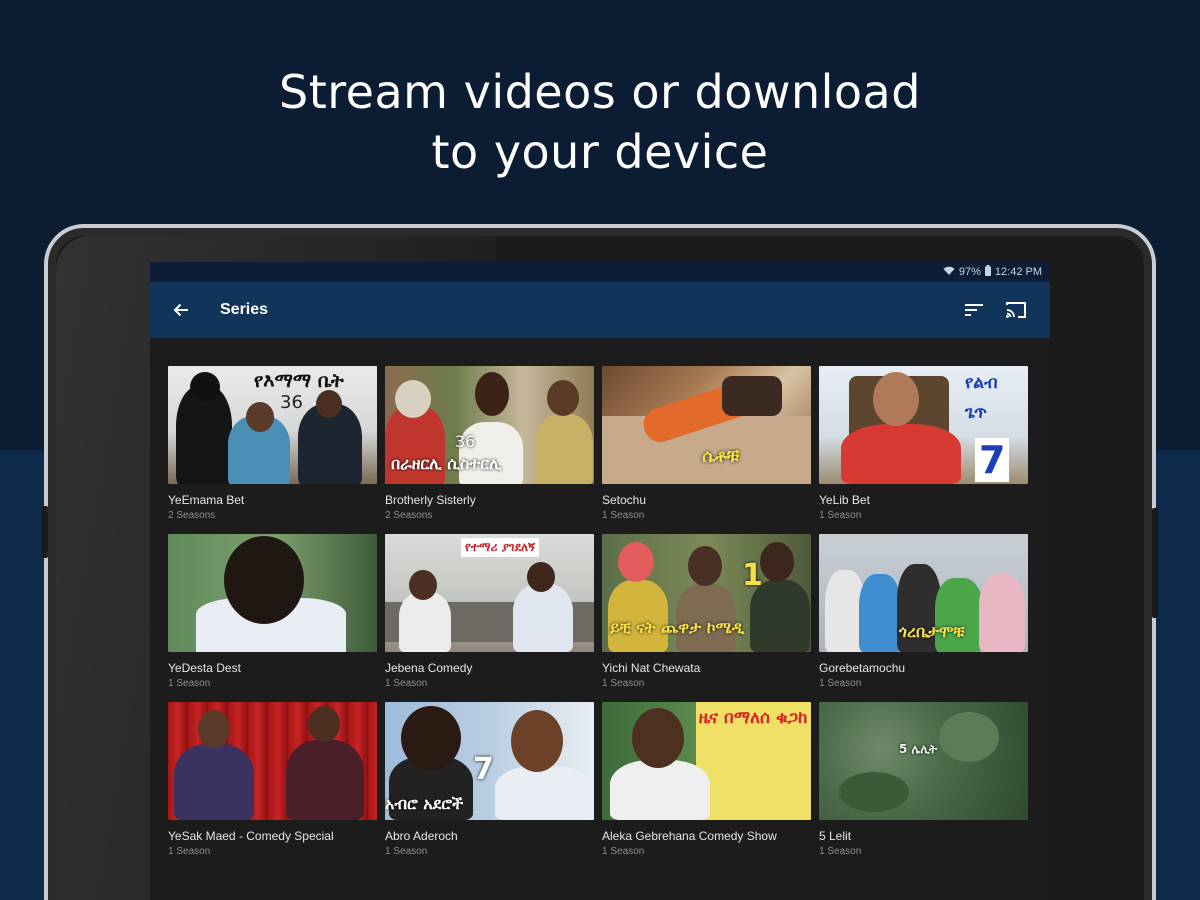  I want to click on series-card: የልብ ጌጥ 7 YeLib Bet 1 Season, so click(923, 450).